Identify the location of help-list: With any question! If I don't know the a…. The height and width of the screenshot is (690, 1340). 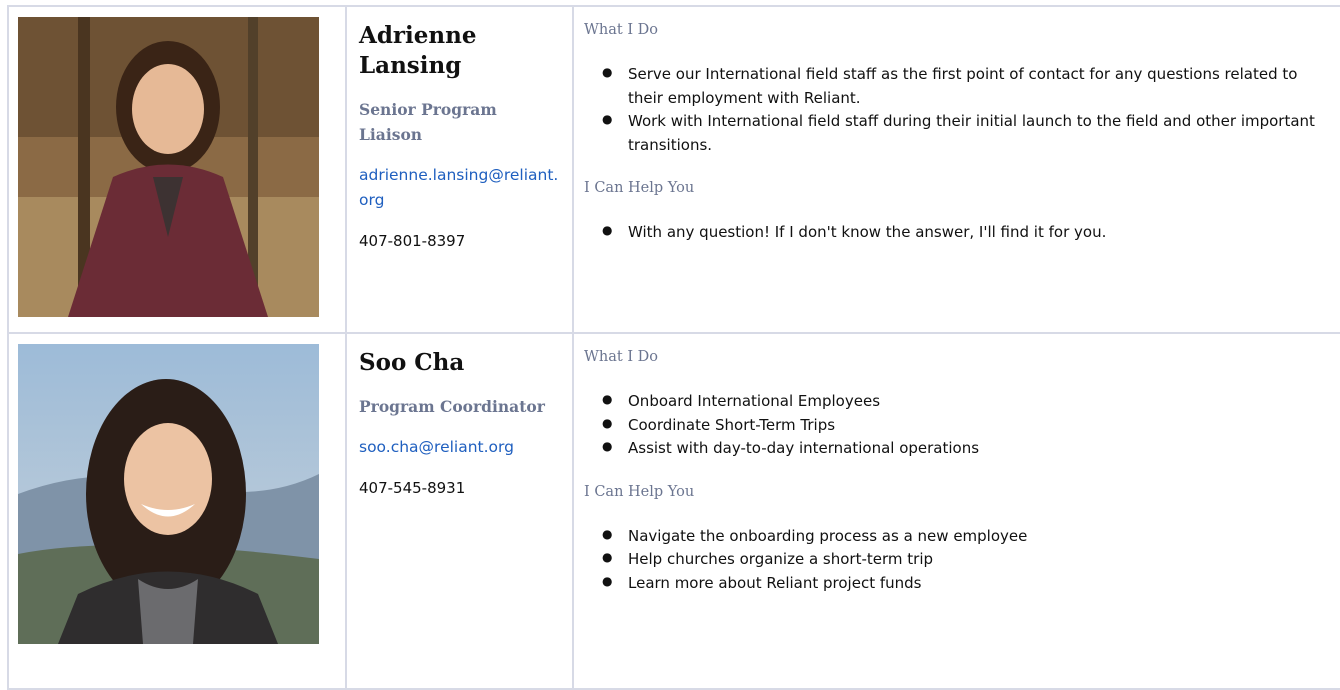
(959, 232).